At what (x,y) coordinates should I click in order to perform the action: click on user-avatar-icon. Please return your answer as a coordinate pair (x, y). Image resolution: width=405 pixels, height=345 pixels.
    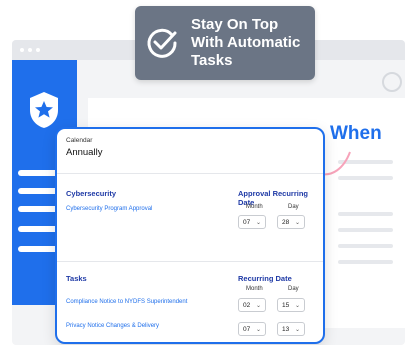
    Looking at the image, I should click on (392, 82).